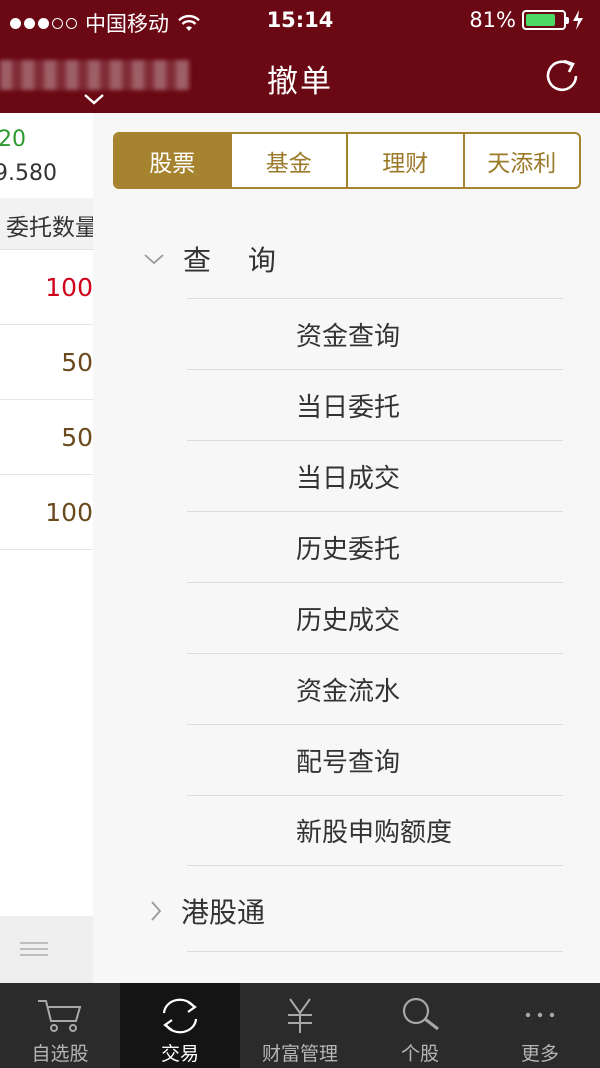 This screenshot has height=1068, width=600. I want to click on category-segment: 股票 基金 理财 天添利, so click(347, 160).